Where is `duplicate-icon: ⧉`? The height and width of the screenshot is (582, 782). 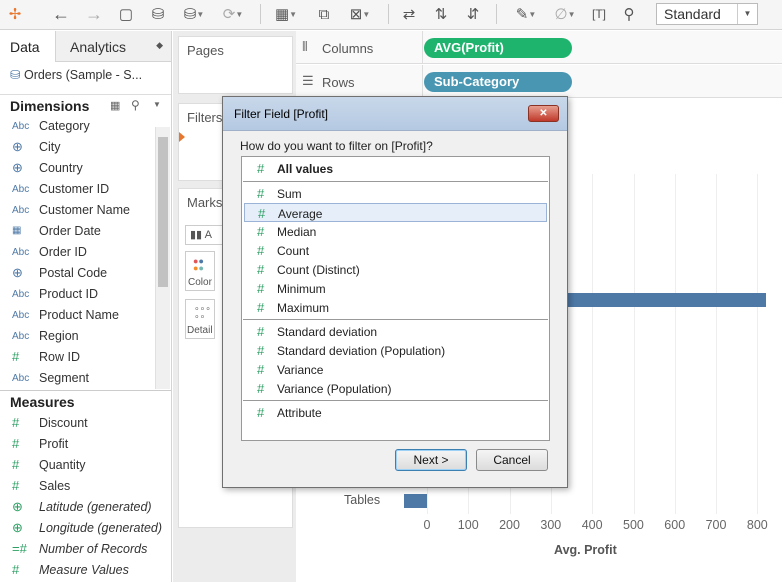 duplicate-icon: ⧉ is located at coordinates (324, 14).